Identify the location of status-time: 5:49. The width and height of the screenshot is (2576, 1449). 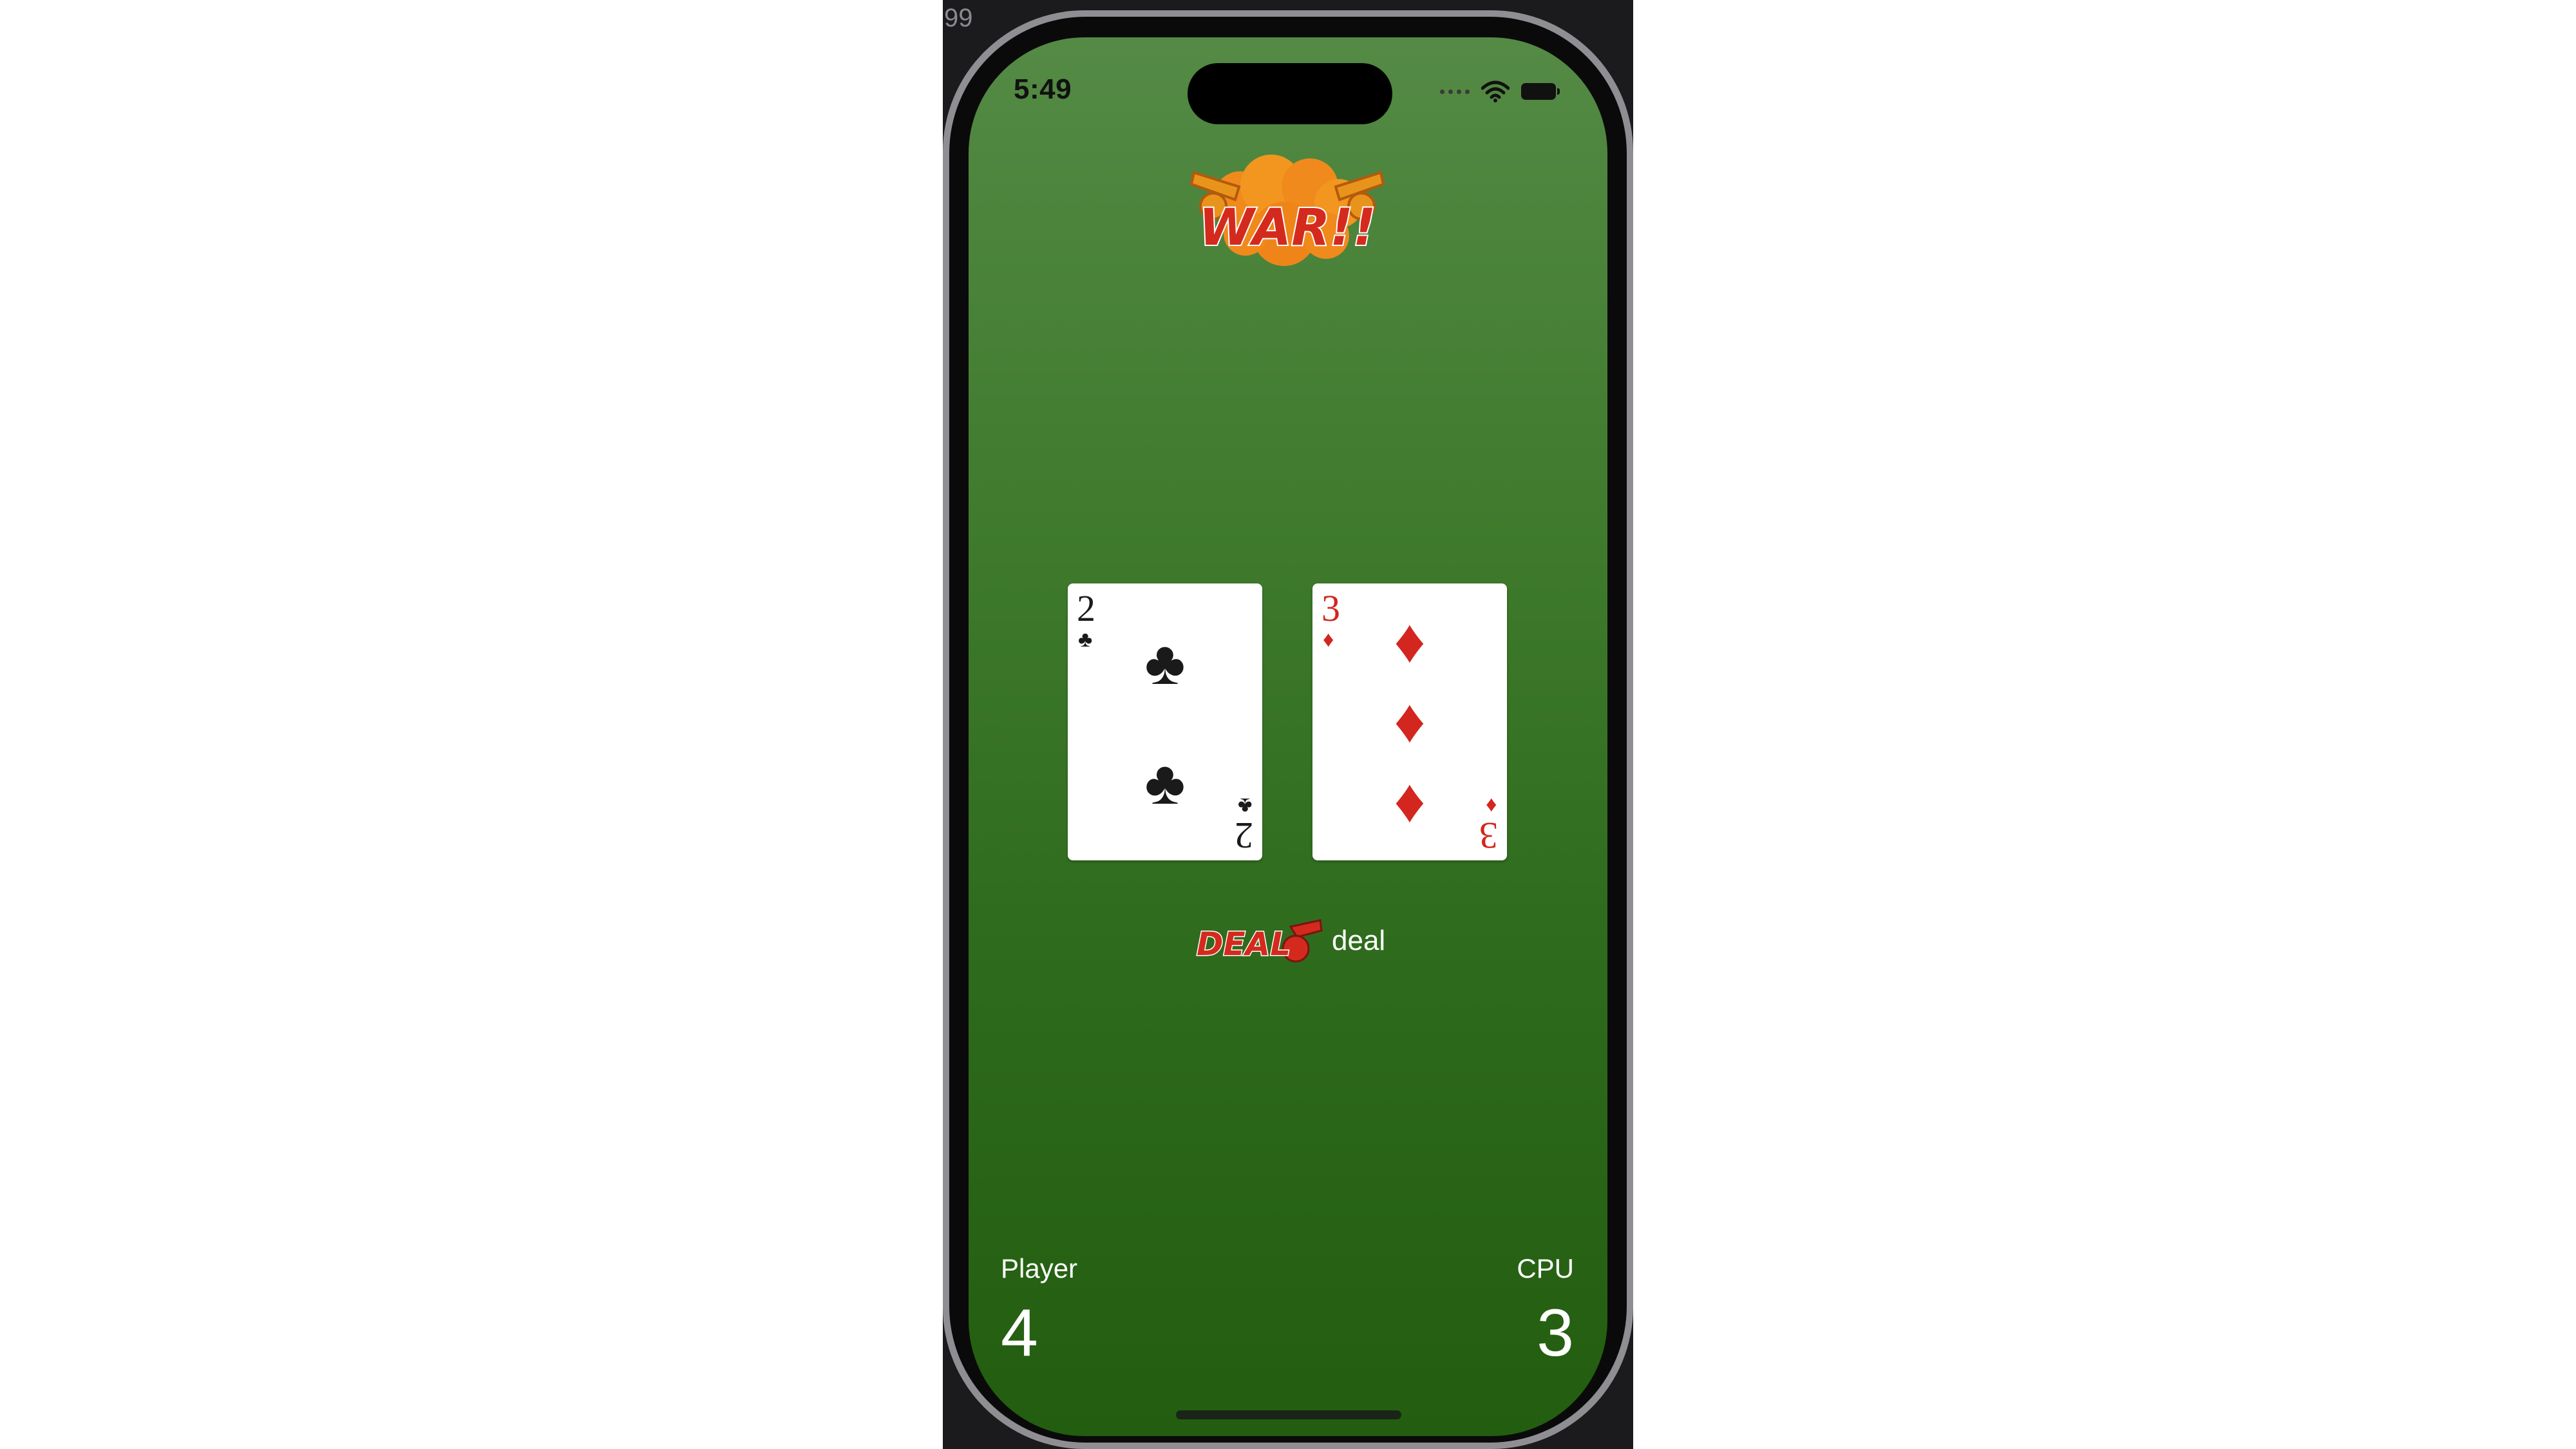
(1043, 89).